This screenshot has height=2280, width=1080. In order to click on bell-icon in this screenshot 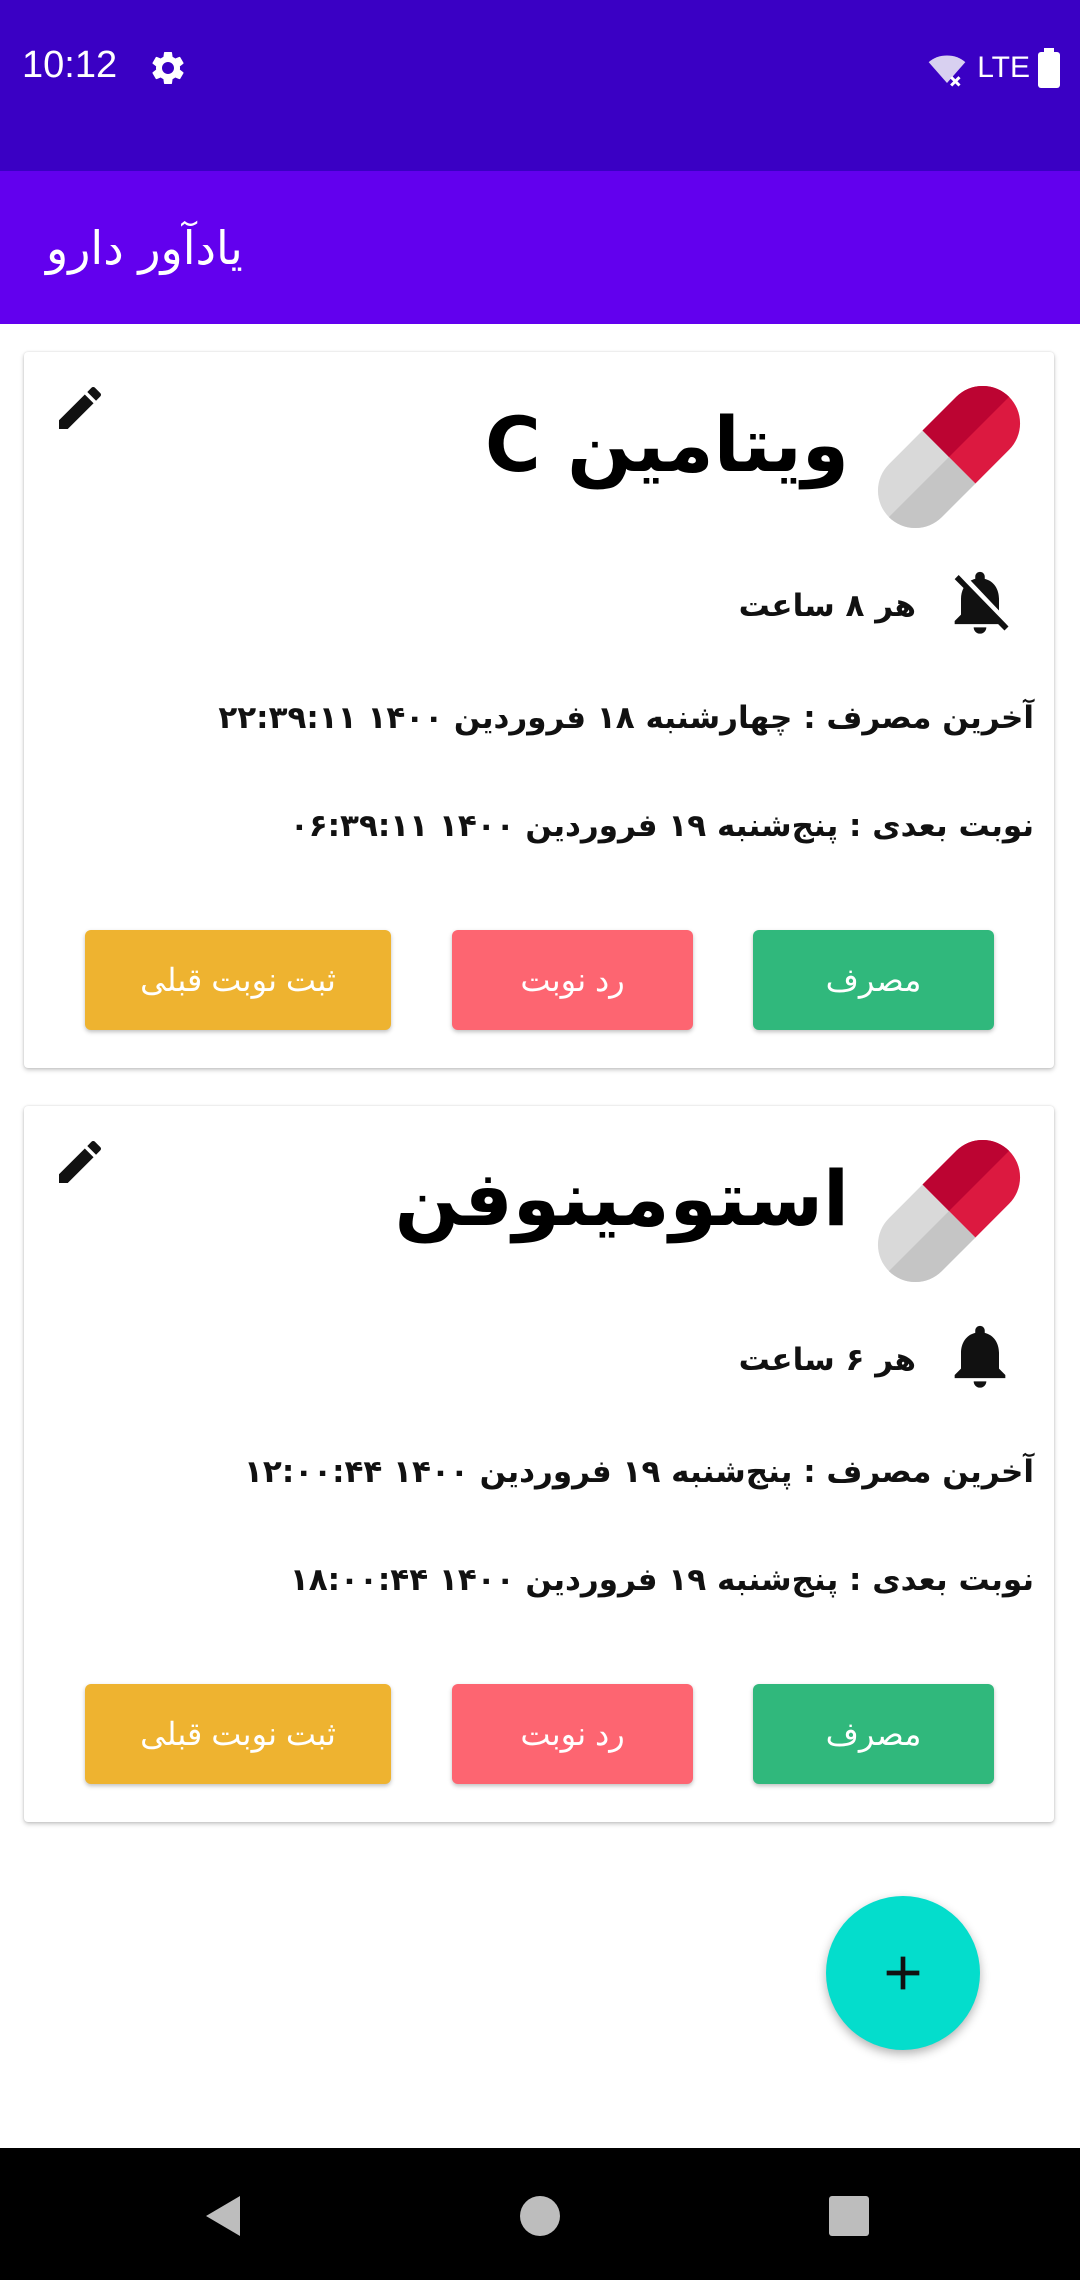, I will do `click(980, 1356)`.